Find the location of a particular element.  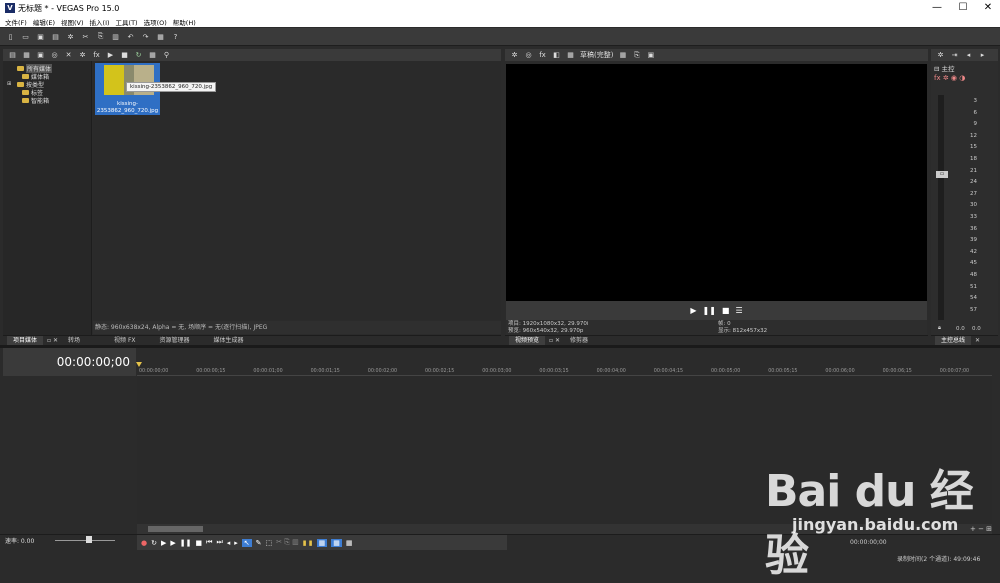

tab-transitions: 转场 is located at coordinates (74, 341).